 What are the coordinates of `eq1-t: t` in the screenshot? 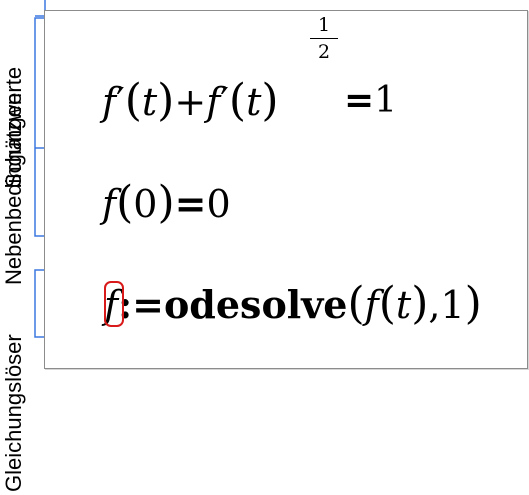 It's located at (149, 102).